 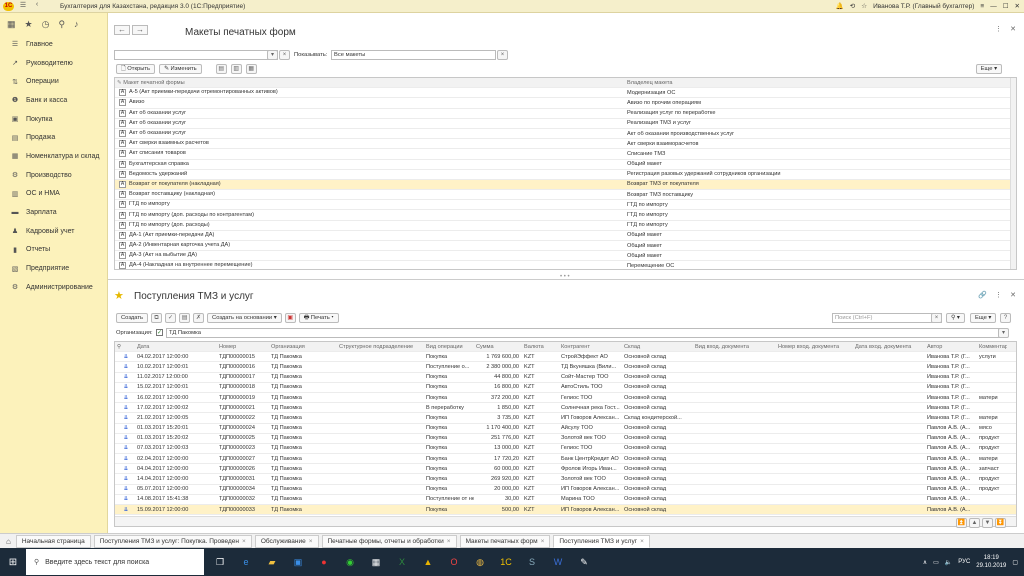 What do you see at coordinates (53, 156) in the screenshot?
I see `sidebar-item: ▦ Номенклатура и склад` at bounding box center [53, 156].